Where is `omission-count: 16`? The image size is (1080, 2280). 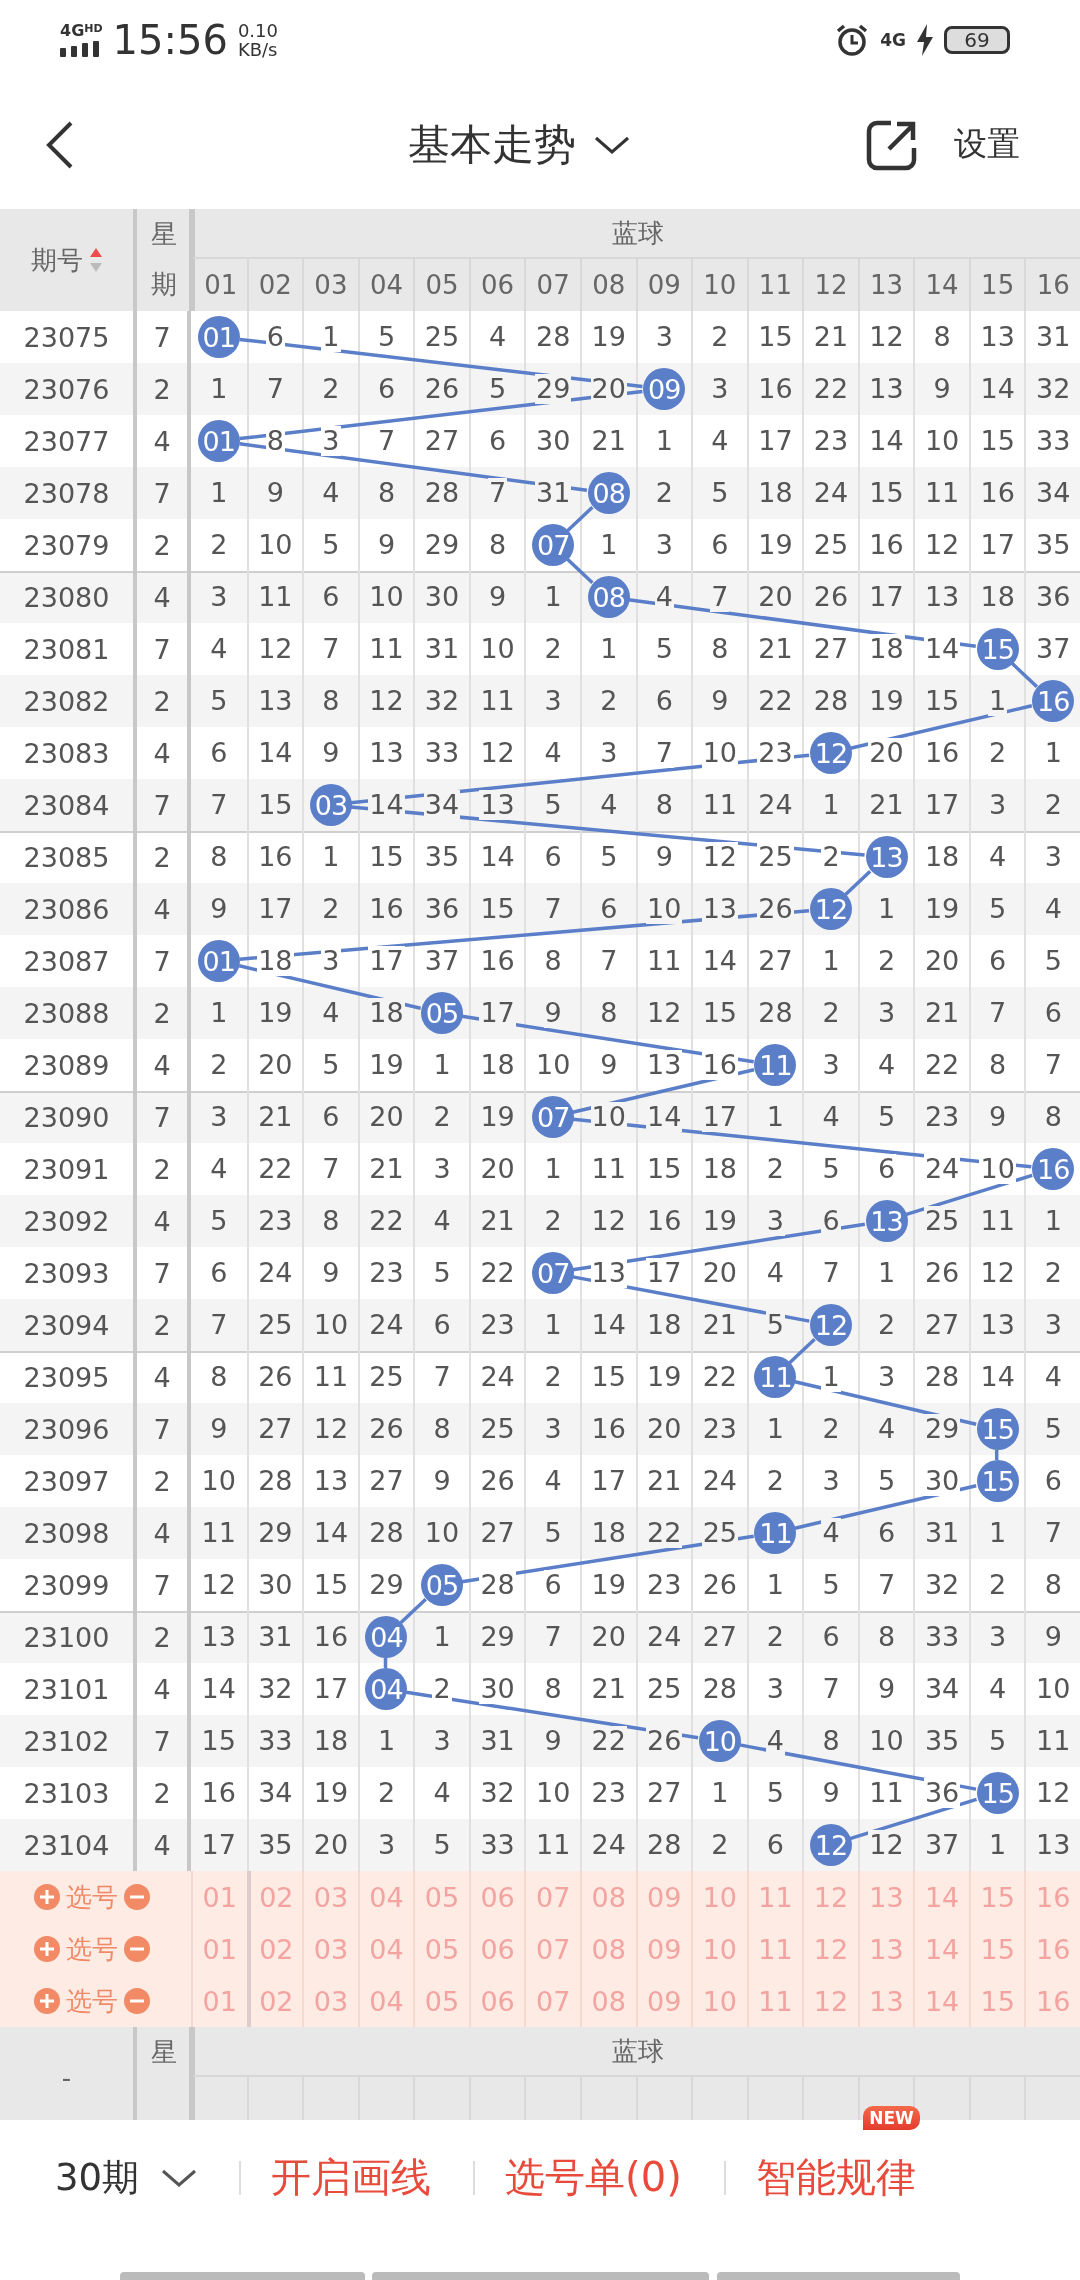 omission-count: 16 is located at coordinates (719, 1065).